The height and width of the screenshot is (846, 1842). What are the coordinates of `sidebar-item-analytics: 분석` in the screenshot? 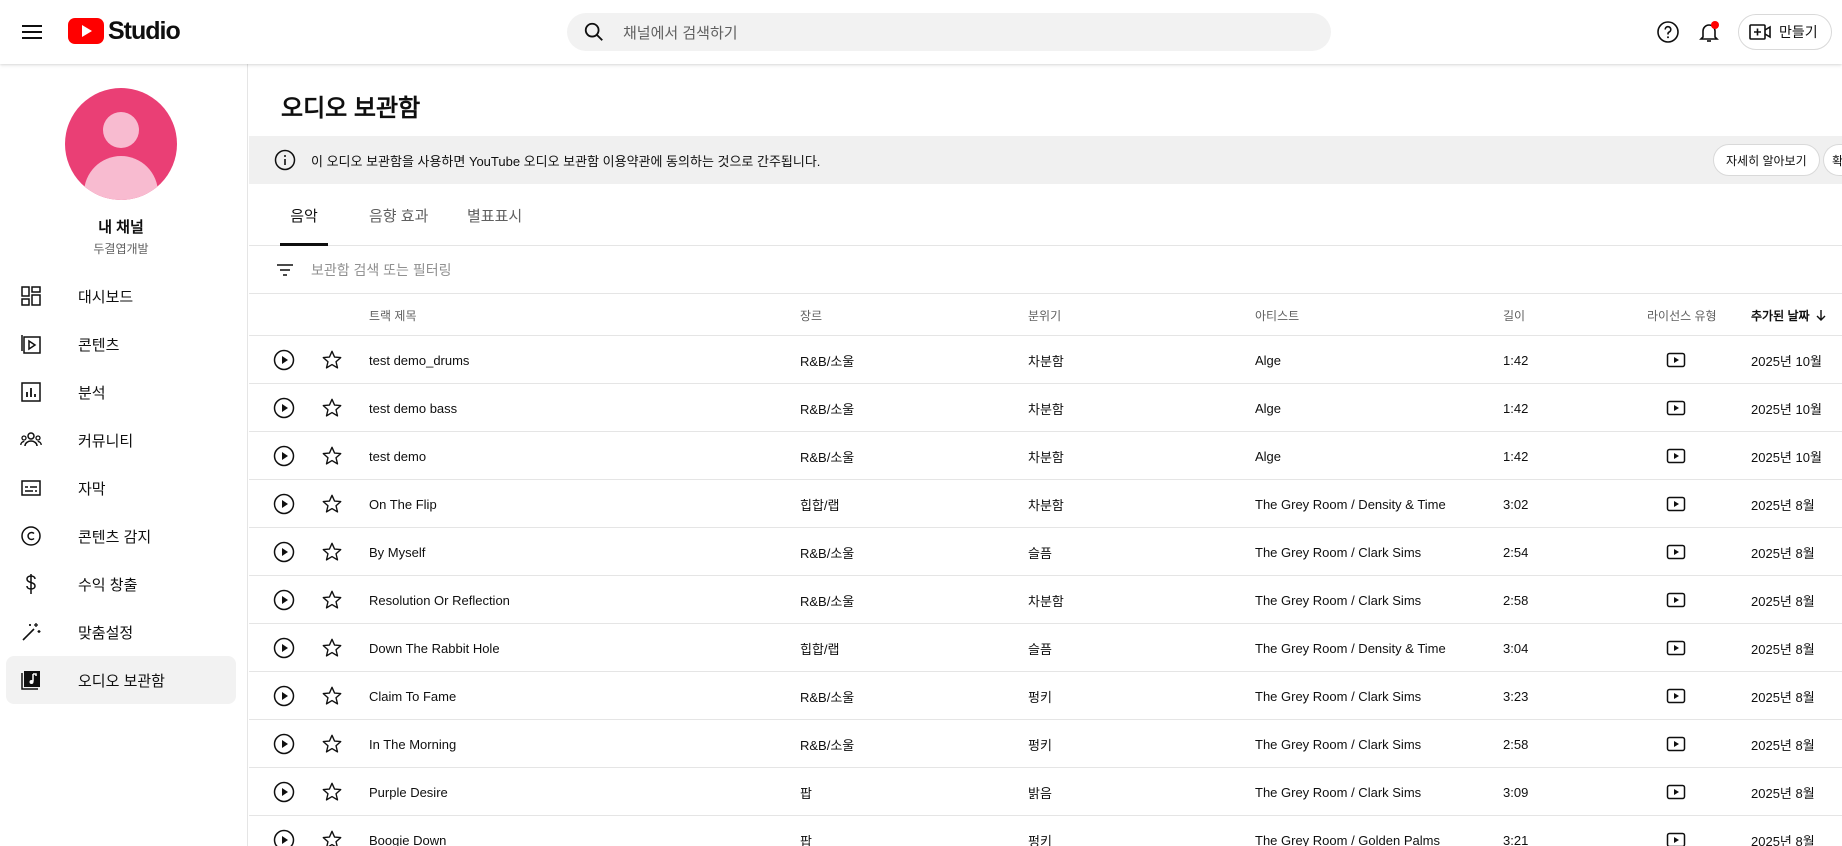 It's located at (121, 392).